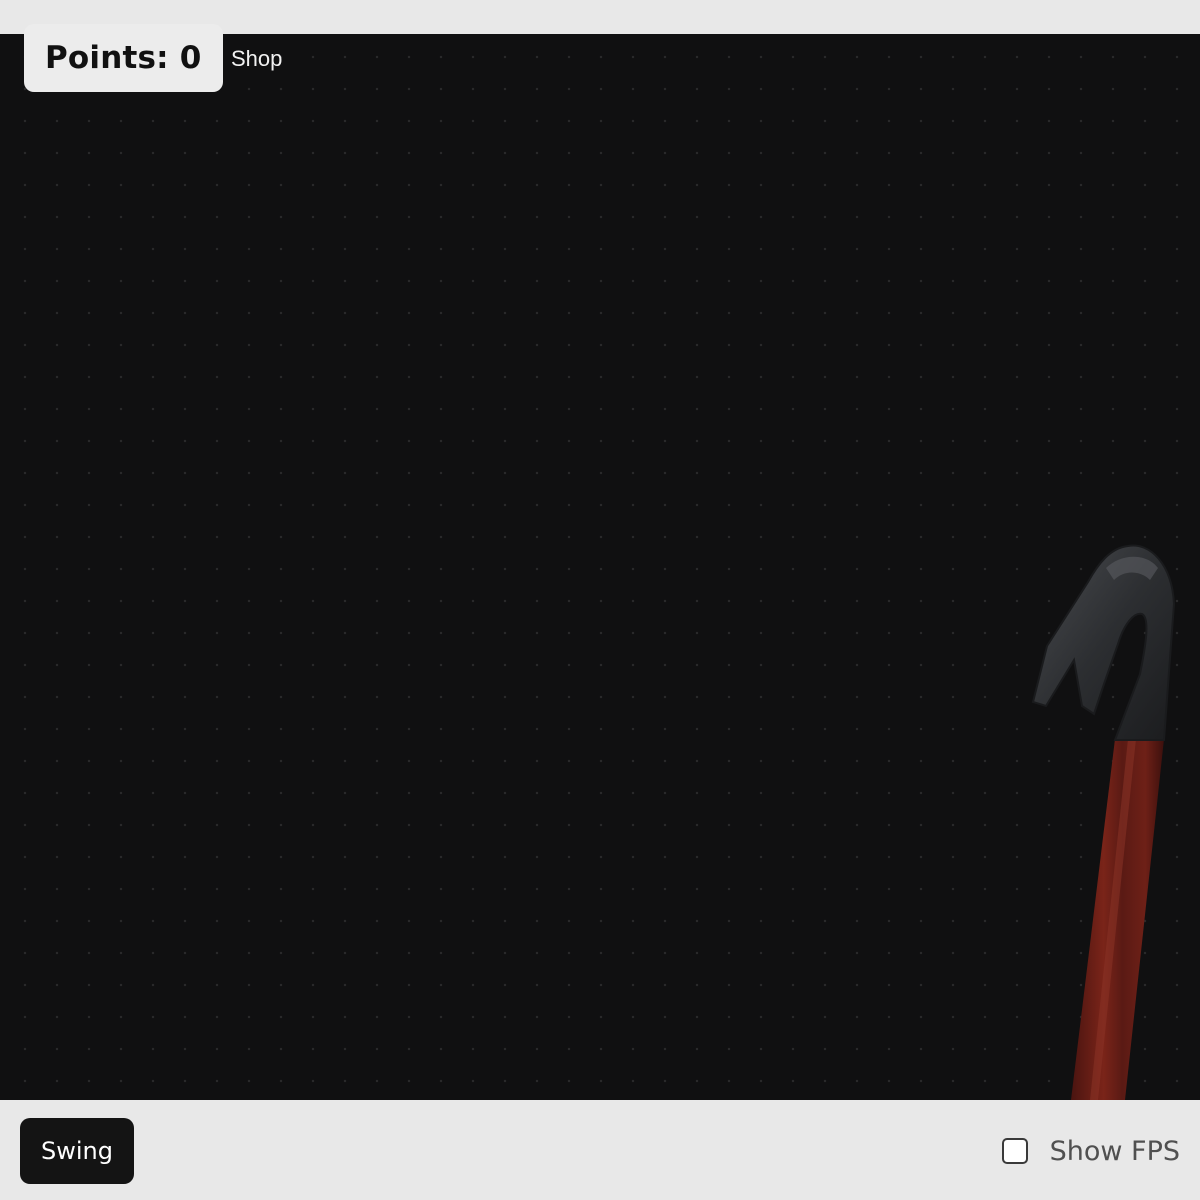 The width and height of the screenshot is (1200, 1200). I want to click on bottom-controls-bar: Swing Show FPS, so click(600, 1150).